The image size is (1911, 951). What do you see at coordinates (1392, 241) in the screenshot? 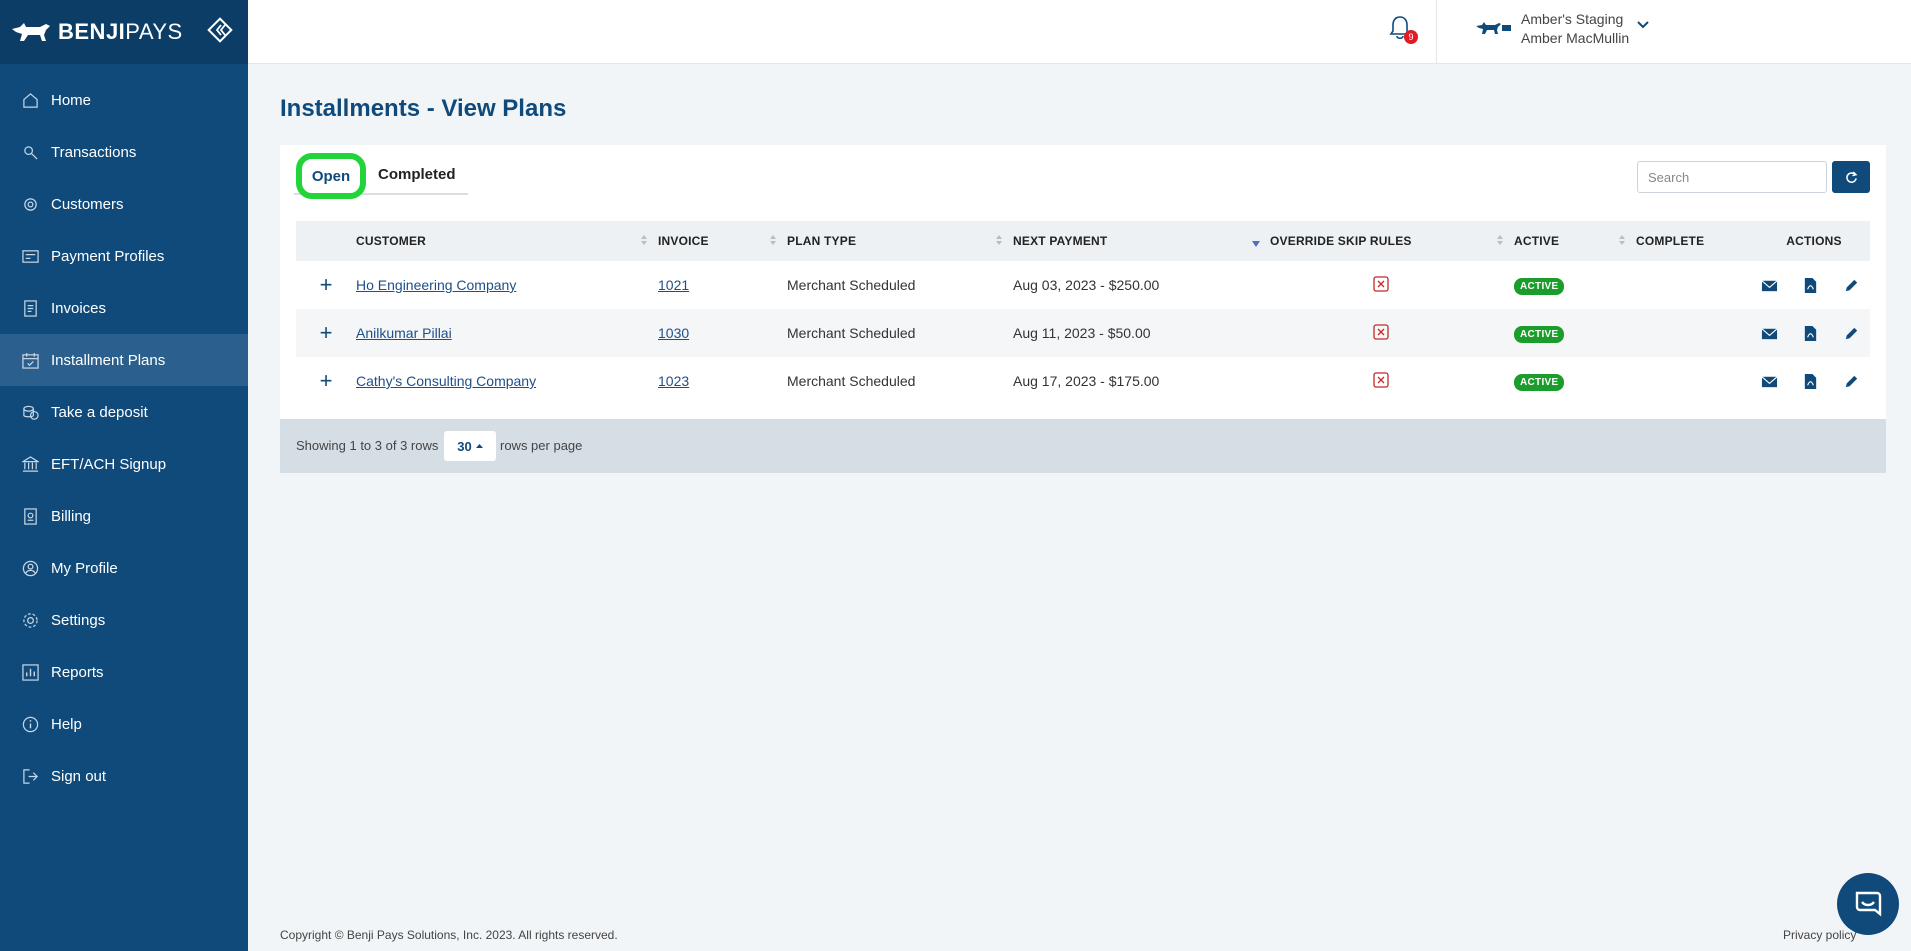
I see `column-header-override-skip-rules: OVERRIDE SKIP RULES` at bounding box center [1392, 241].